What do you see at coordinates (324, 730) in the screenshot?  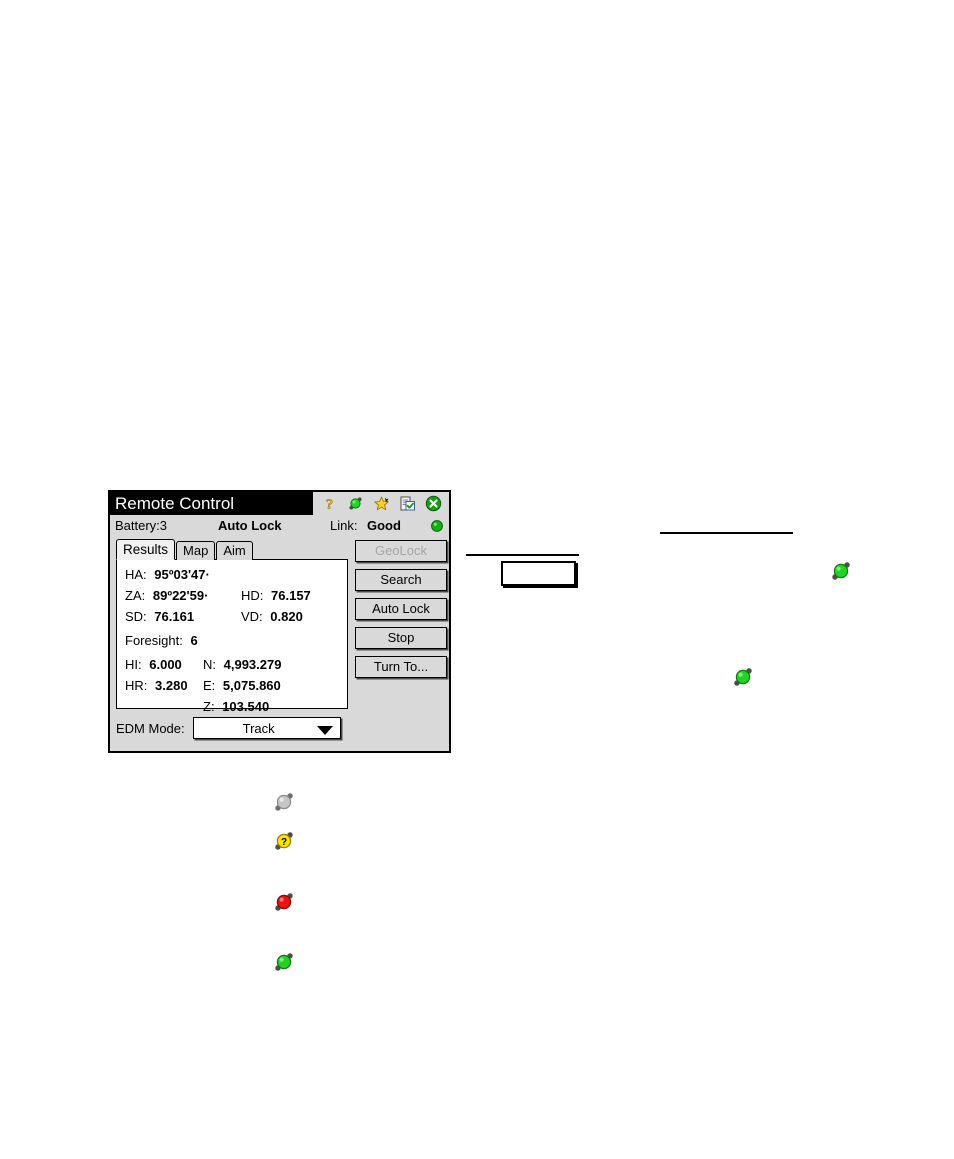 I see `chevron-down-icon` at bounding box center [324, 730].